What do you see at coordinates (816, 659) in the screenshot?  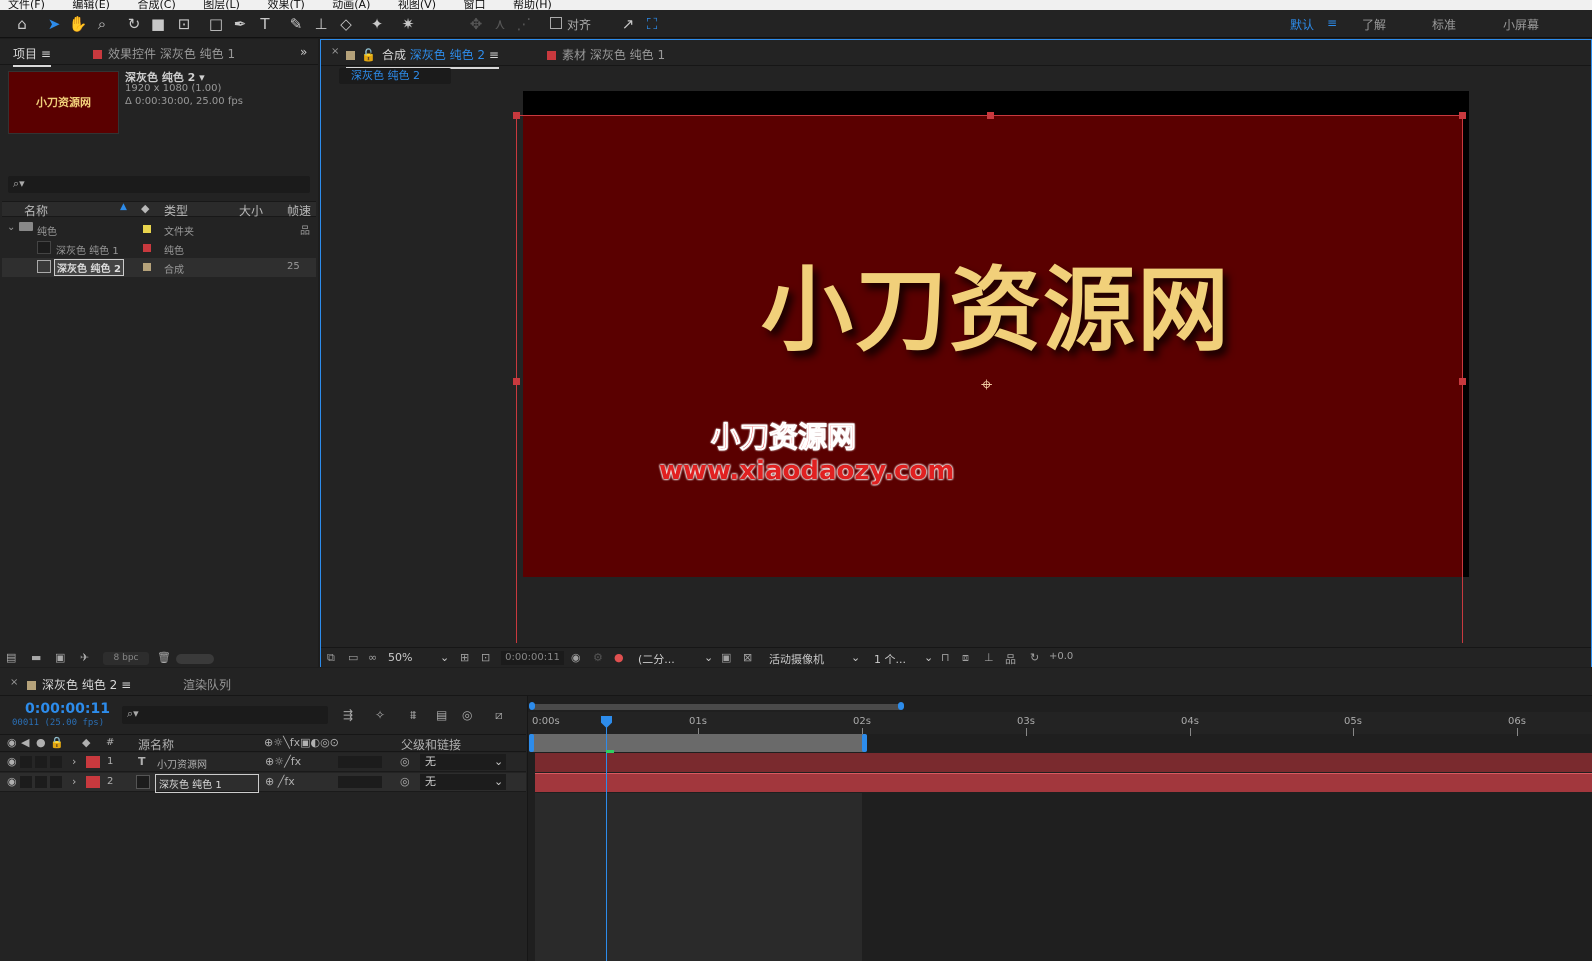 I see `camera-select: 活动摄像机 ⌄` at bounding box center [816, 659].